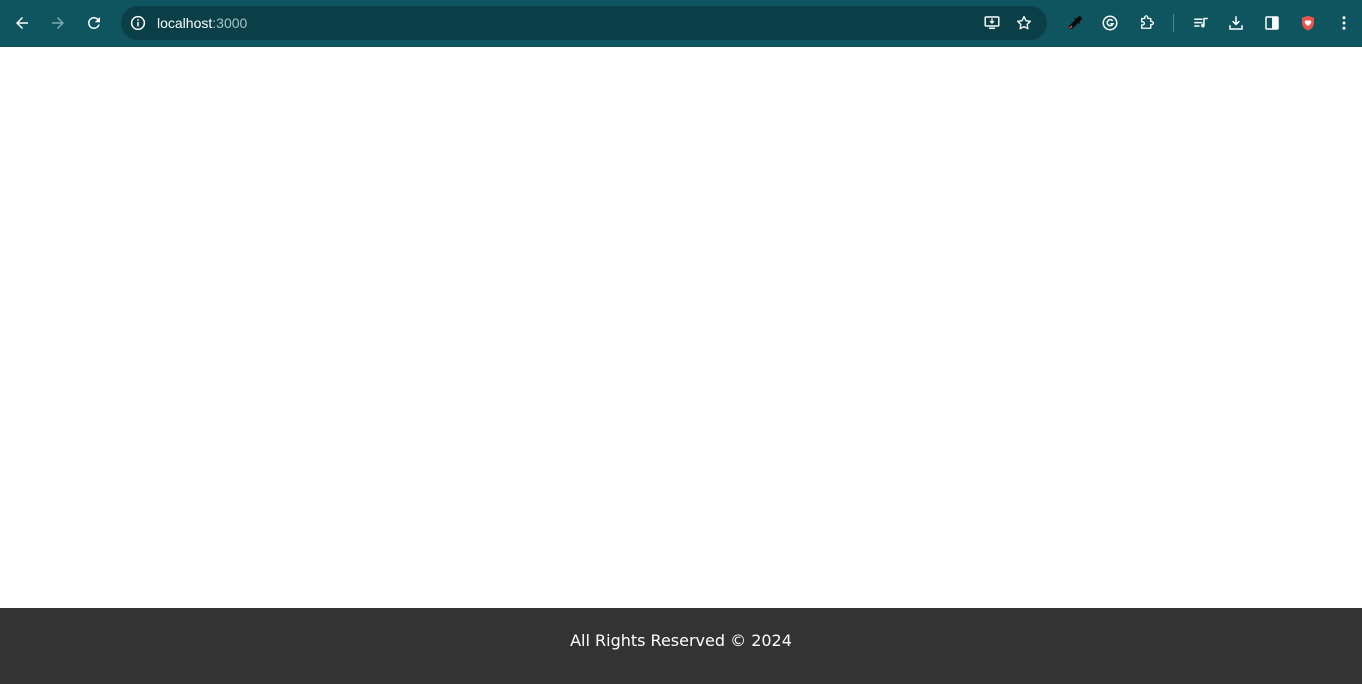 Image resolution: width=1362 pixels, height=684 pixels. Describe the element at coordinates (185, 23) in the screenshot. I see `url-host: localhost` at that location.